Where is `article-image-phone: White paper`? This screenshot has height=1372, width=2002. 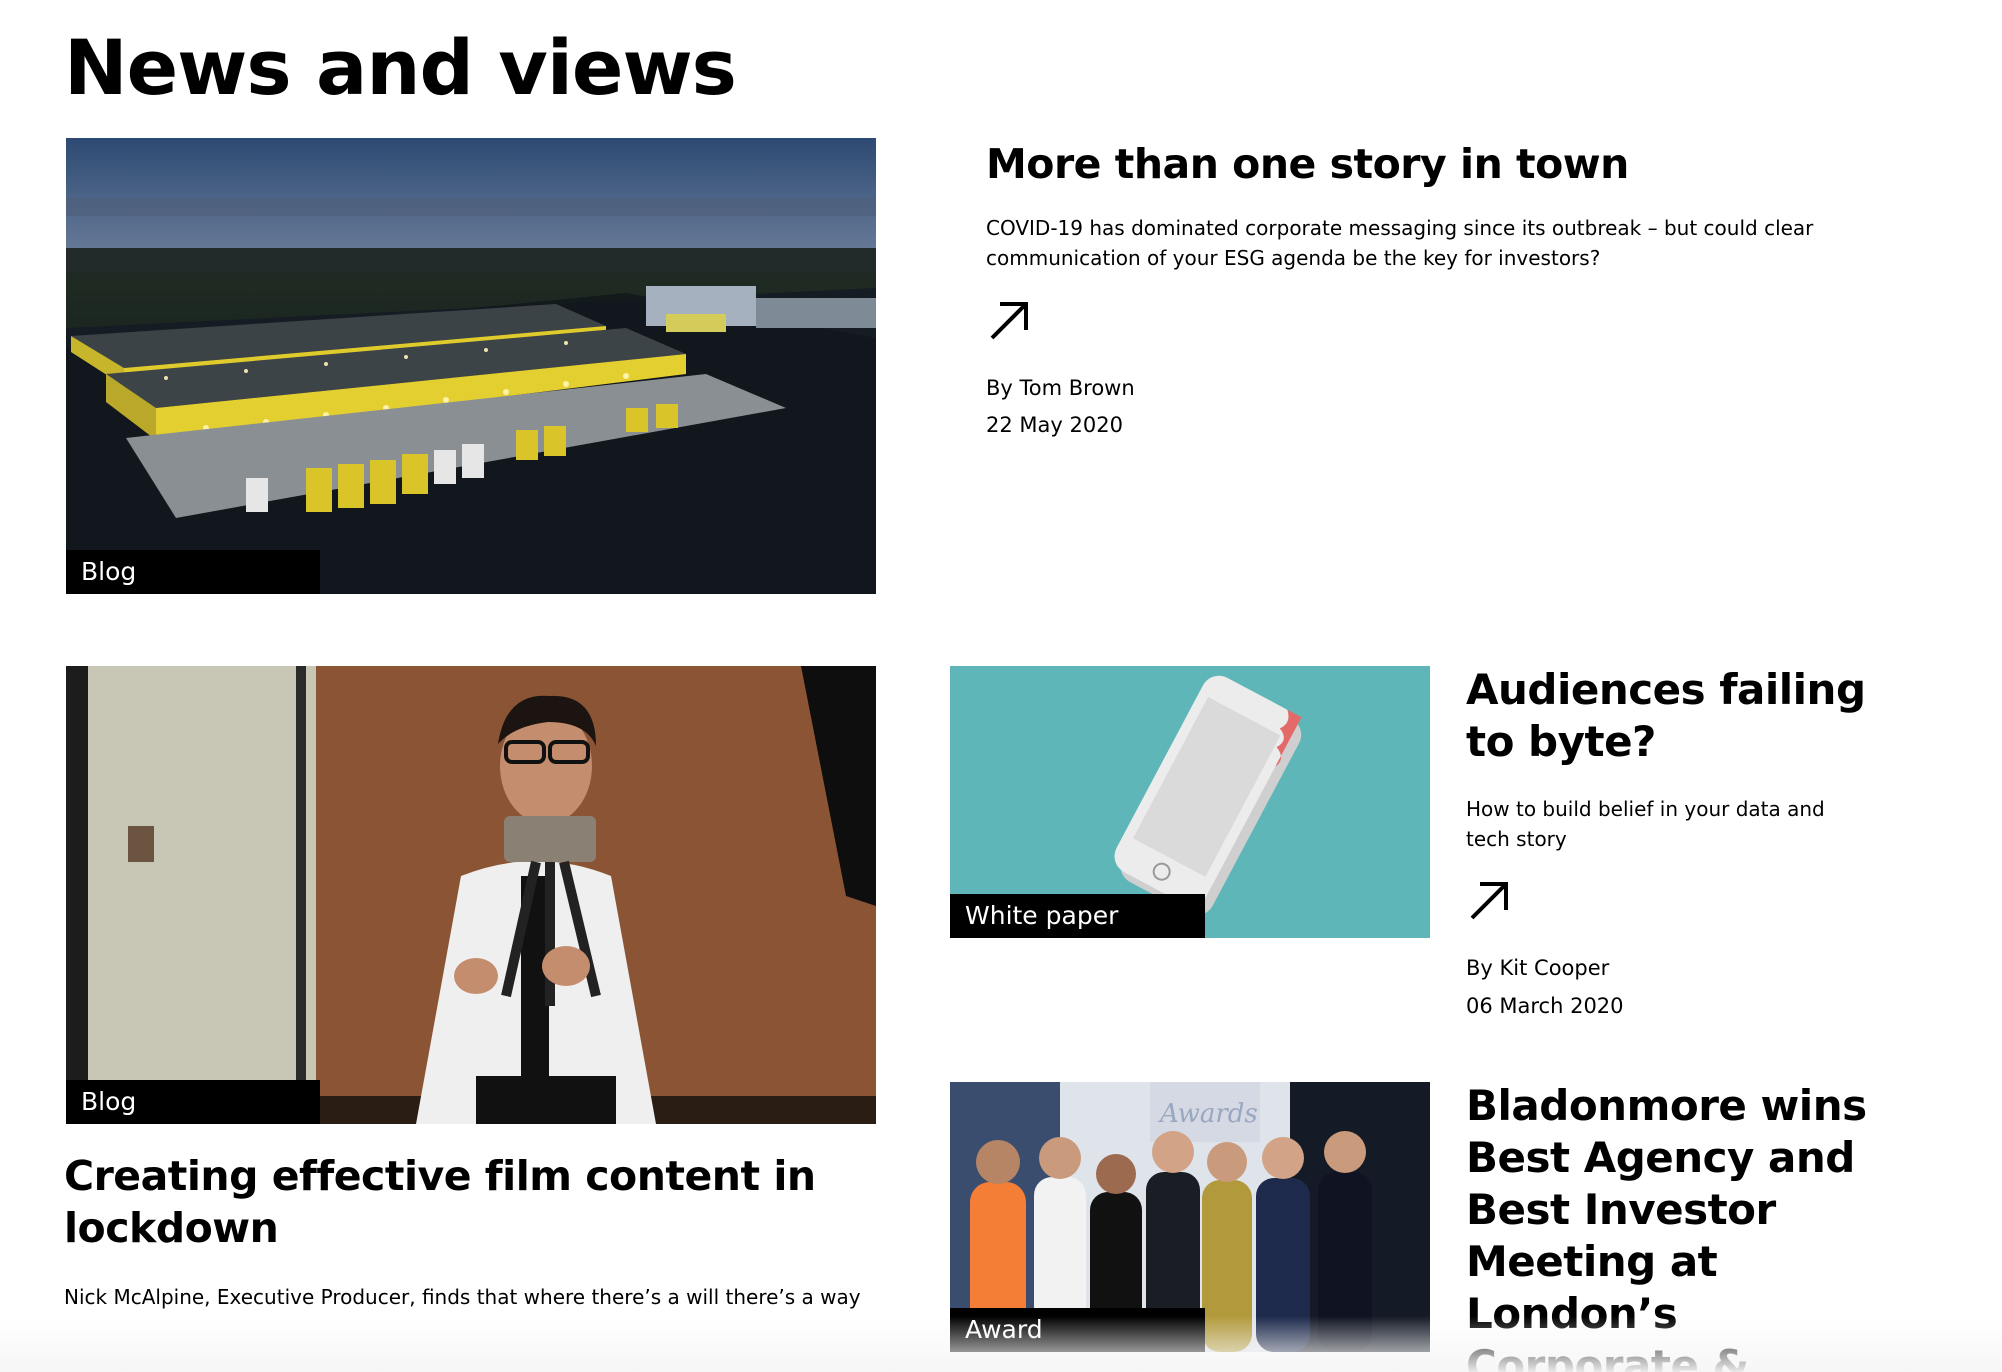 article-image-phone: White paper is located at coordinates (1190, 802).